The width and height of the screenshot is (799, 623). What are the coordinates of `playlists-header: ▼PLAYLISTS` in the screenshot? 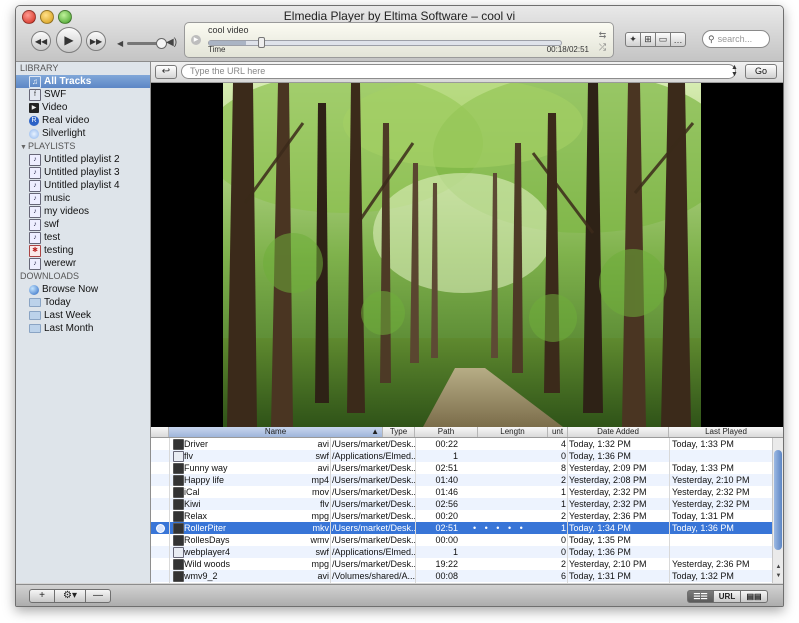 It's located at (83, 146).